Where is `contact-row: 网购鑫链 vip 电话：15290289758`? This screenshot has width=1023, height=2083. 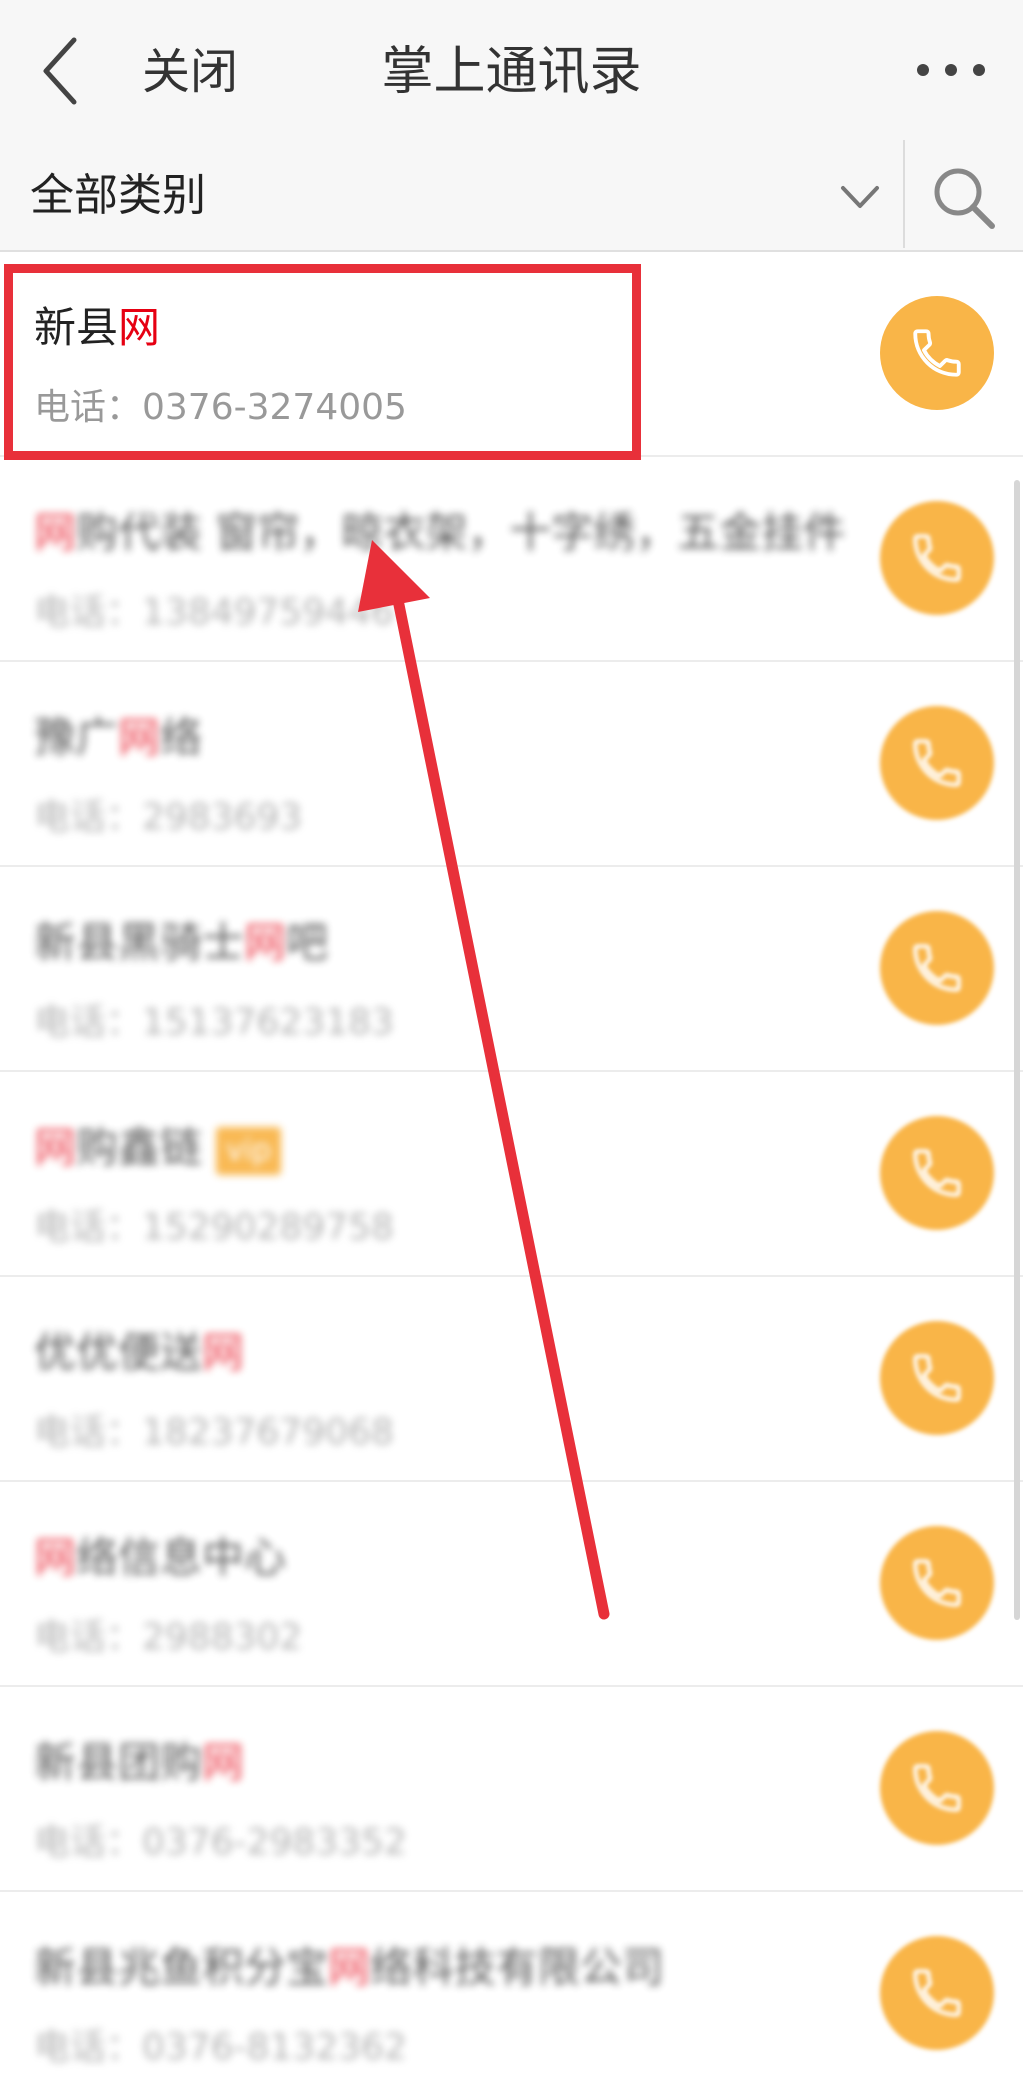 contact-row: 网购鑫链 vip 电话：15290289758 is located at coordinates (511, 1174).